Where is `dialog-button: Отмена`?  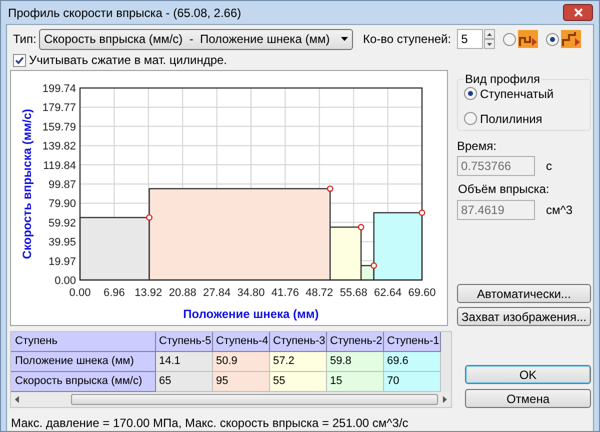 dialog-button: Отмена is located at coordinates (528, 398).